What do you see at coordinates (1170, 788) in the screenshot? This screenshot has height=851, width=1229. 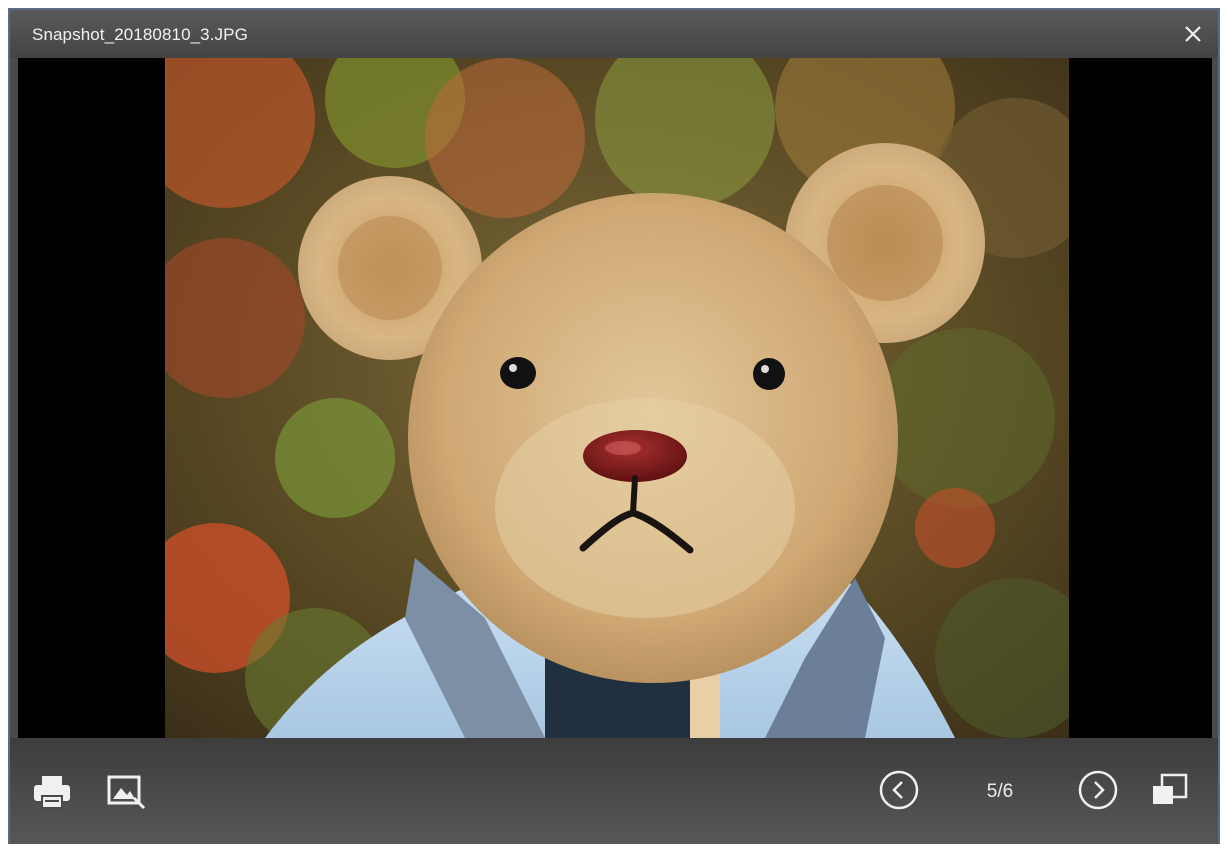 I see `restore-window-icon` at bounding box center [1170, 788].